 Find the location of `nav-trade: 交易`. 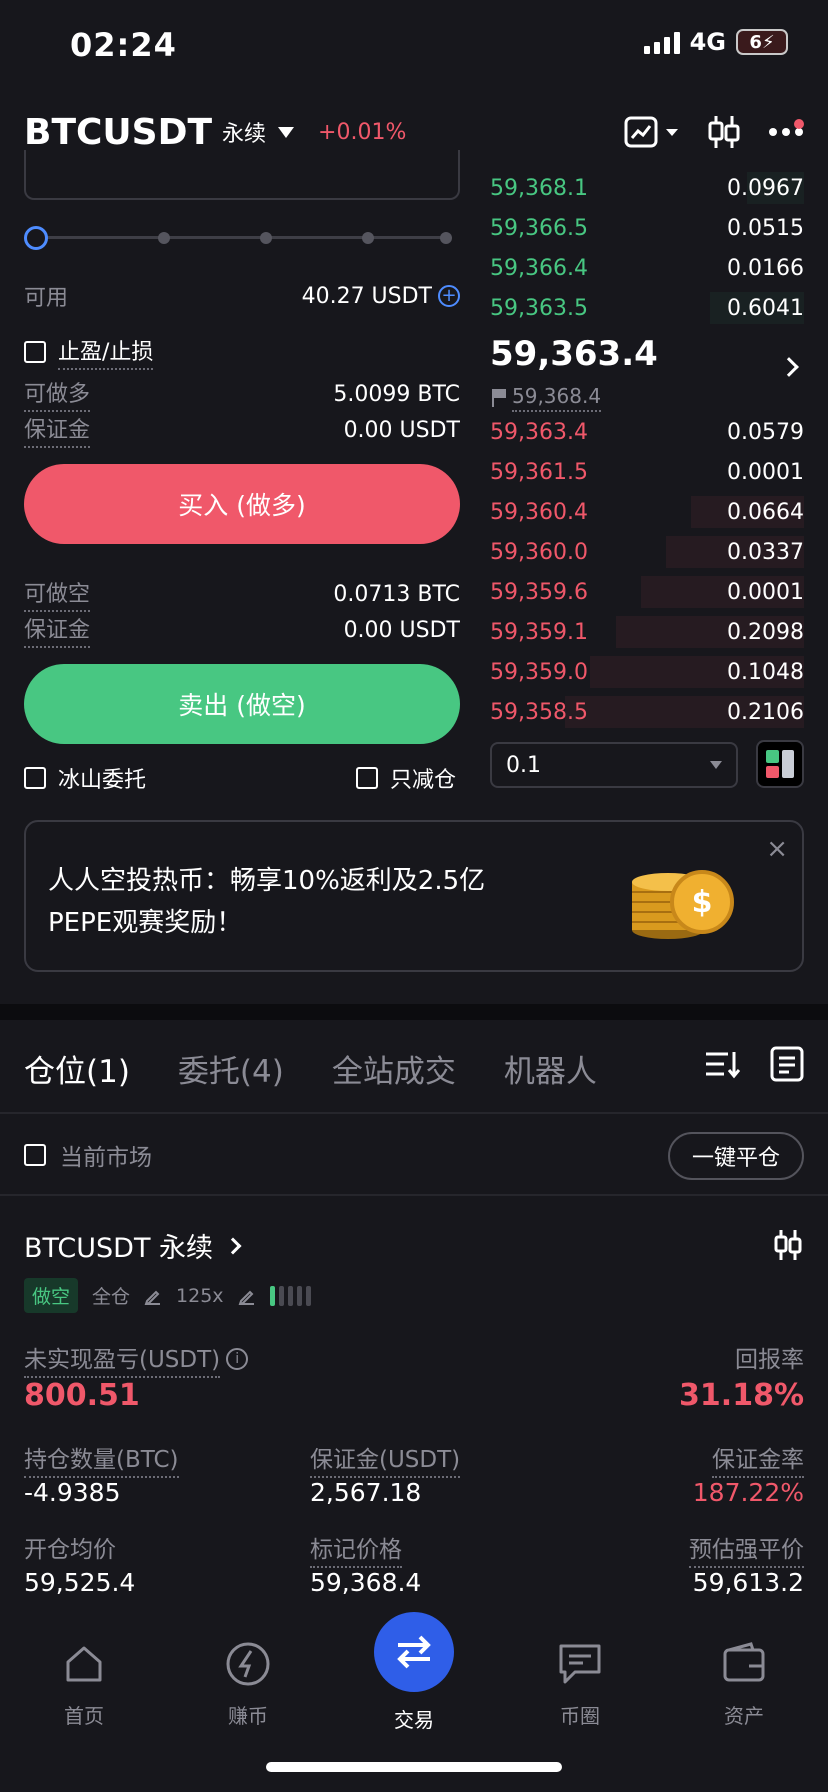

nav-trade: 交易 is located at coordinates (414, 1718).